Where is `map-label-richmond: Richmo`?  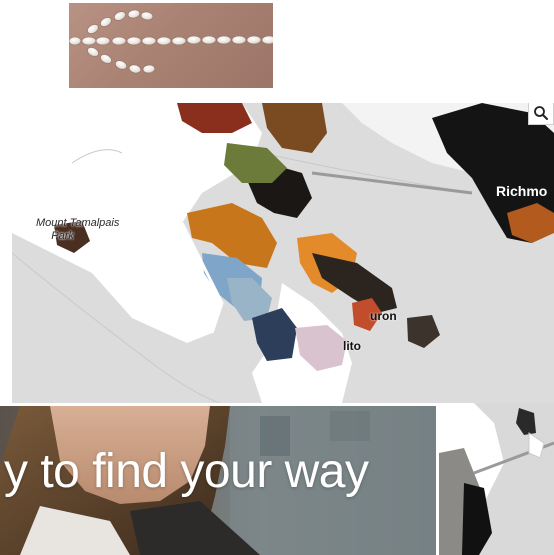 map-label-richmond: Richmo is located at coordinates (522, 191).